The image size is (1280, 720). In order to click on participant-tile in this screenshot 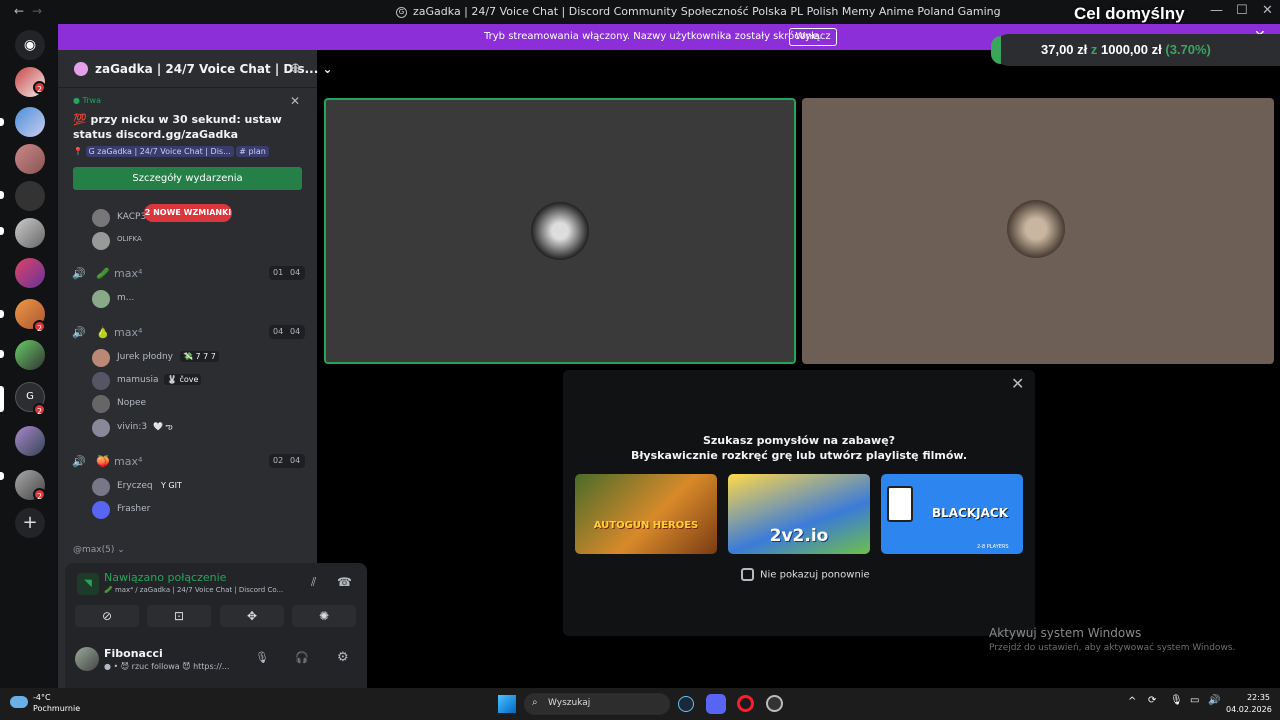, I will do `click(1038, 231)`.